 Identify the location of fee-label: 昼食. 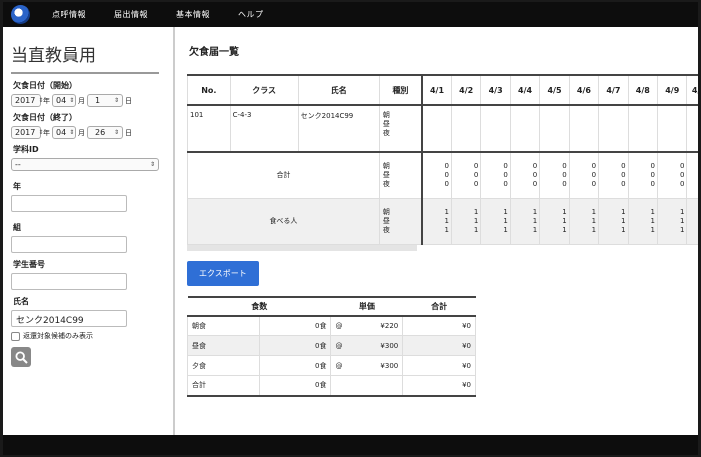
(223, 345).